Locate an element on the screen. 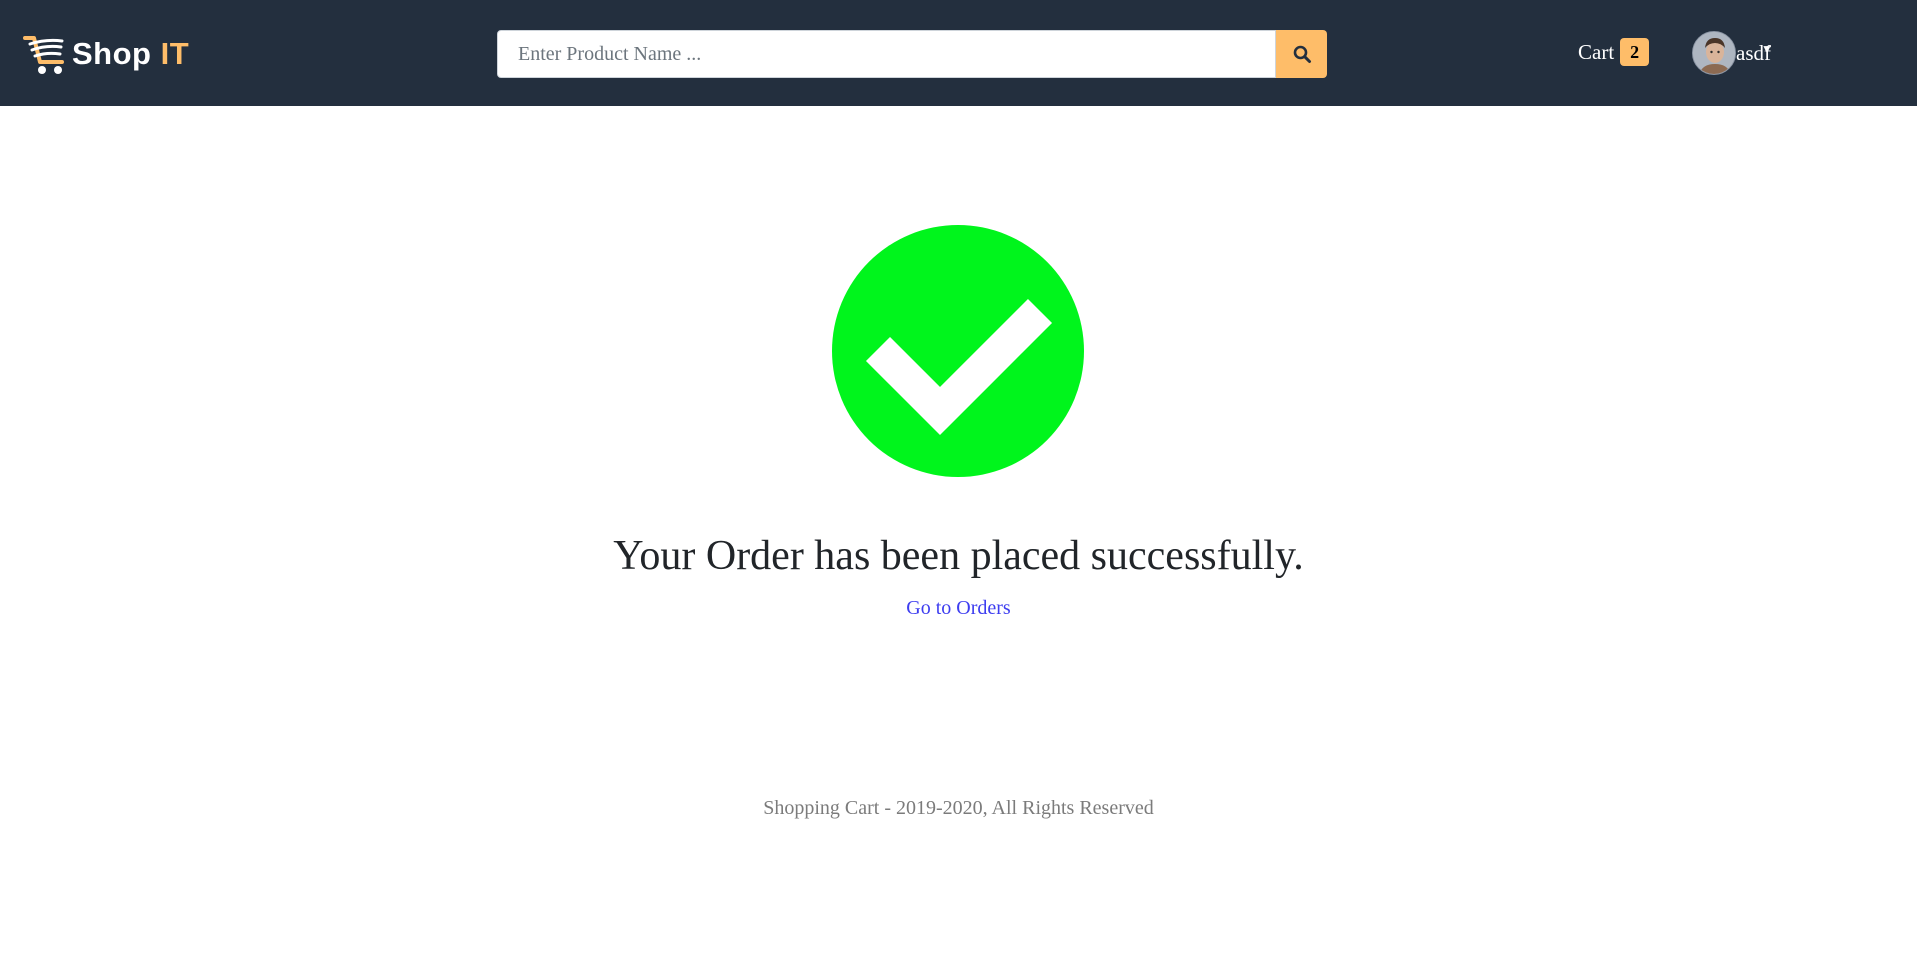 This screenshot has width=1917, height=974. navbar: Shop IT Cart 2 asdf ▼ is located at coordinates (958, 53).